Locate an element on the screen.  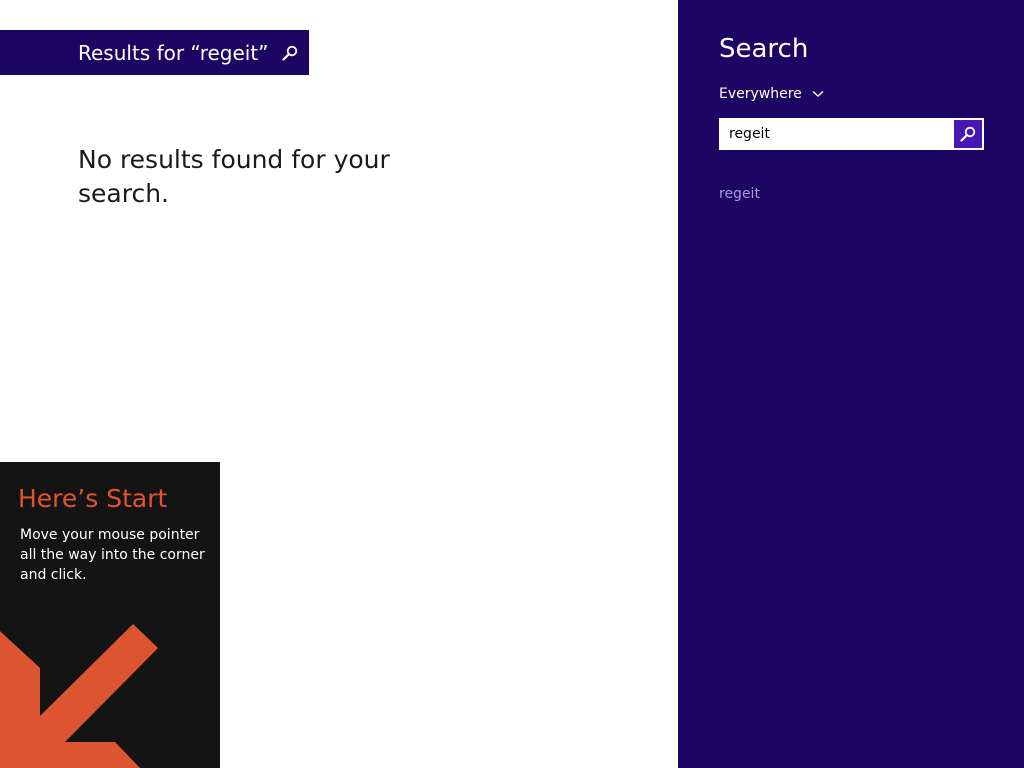
search-button is located at coordinates (968, 134).